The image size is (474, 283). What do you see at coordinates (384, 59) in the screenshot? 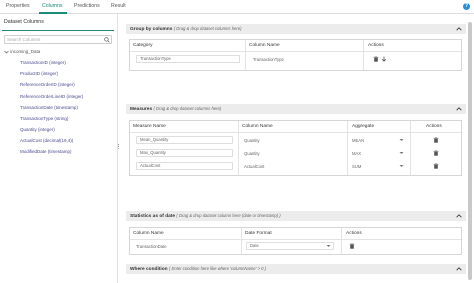
I see `arrow-down-icon` at bounding box center [384, 59].